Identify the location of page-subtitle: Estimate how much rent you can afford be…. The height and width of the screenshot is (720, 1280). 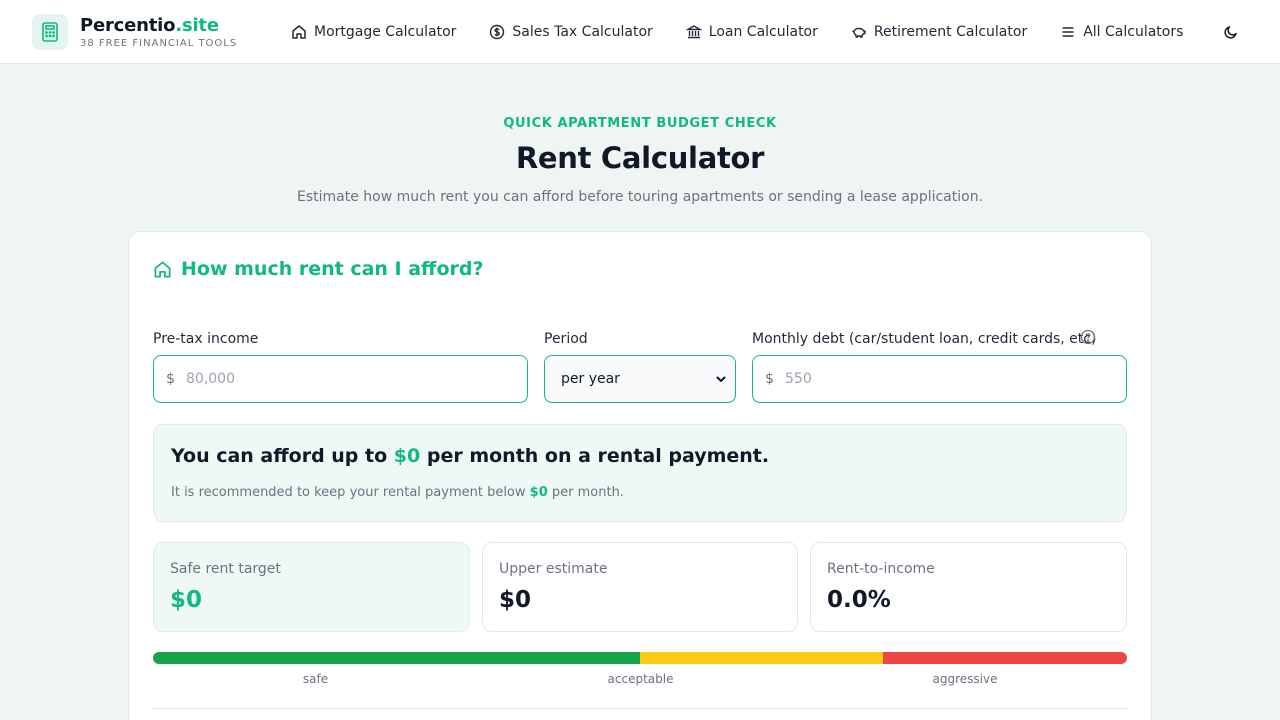
(640, 197).